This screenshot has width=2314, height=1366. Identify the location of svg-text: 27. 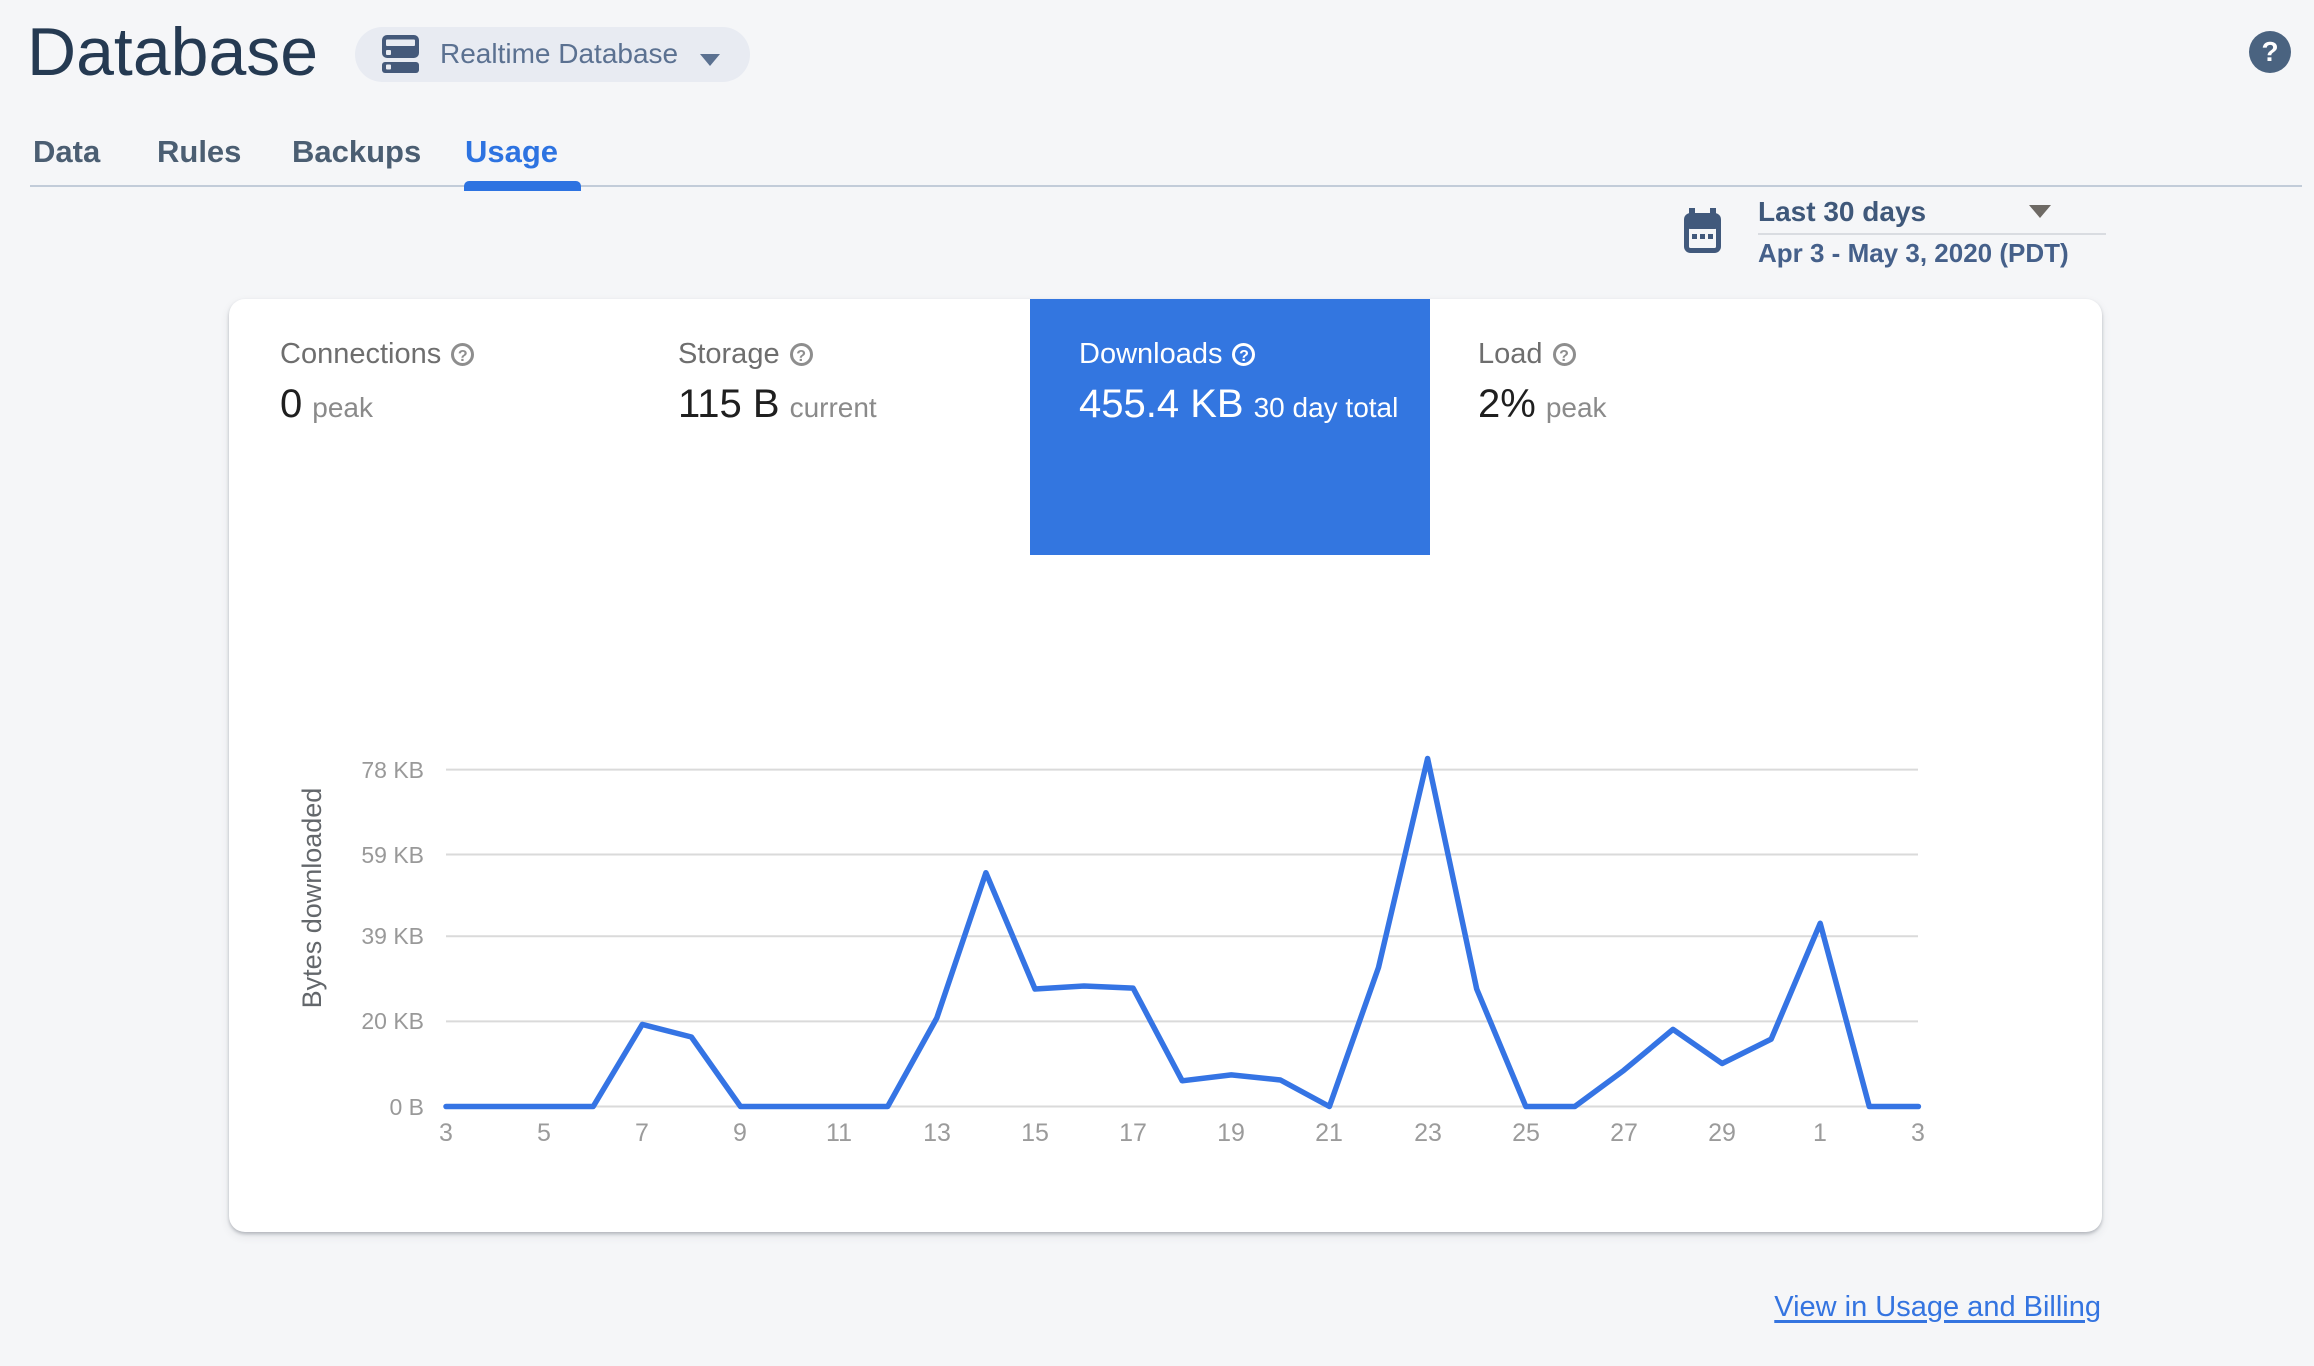
(1624, 1133).